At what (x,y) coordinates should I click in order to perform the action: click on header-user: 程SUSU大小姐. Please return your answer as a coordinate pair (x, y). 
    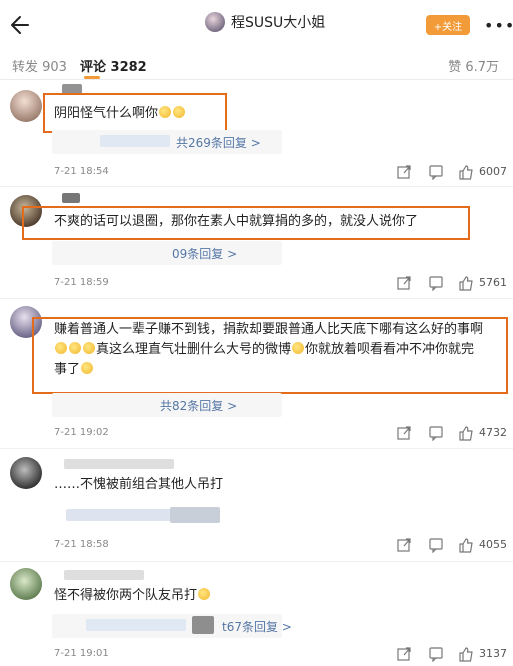
    Looking at the image, I should click on (265, 22).